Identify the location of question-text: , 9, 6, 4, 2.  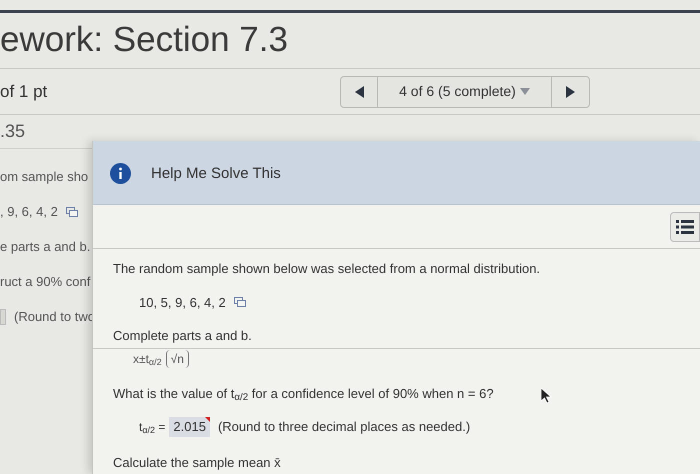
(29, 212).